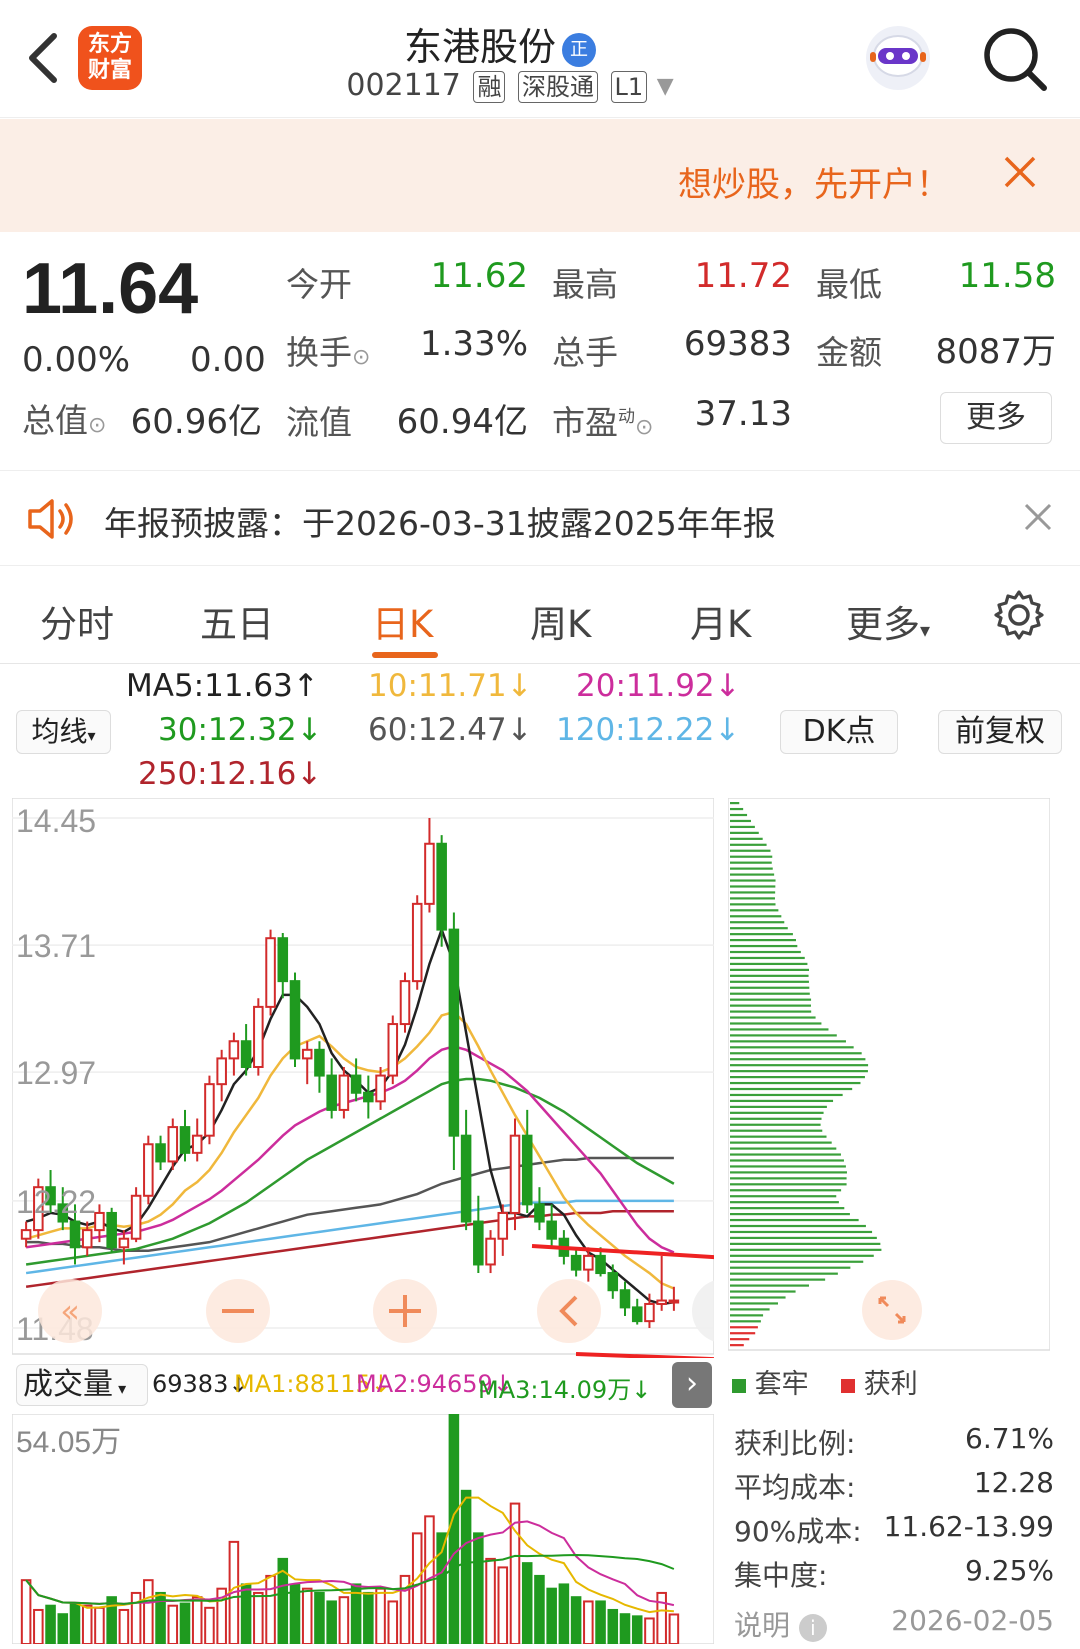 The width and height of the screenshot is (1080, 1649). What do you see at coordinates (230, 774) in the screenshot?
I see `ma250-value: 250:12.16↓` at bounding box center [230, 774].